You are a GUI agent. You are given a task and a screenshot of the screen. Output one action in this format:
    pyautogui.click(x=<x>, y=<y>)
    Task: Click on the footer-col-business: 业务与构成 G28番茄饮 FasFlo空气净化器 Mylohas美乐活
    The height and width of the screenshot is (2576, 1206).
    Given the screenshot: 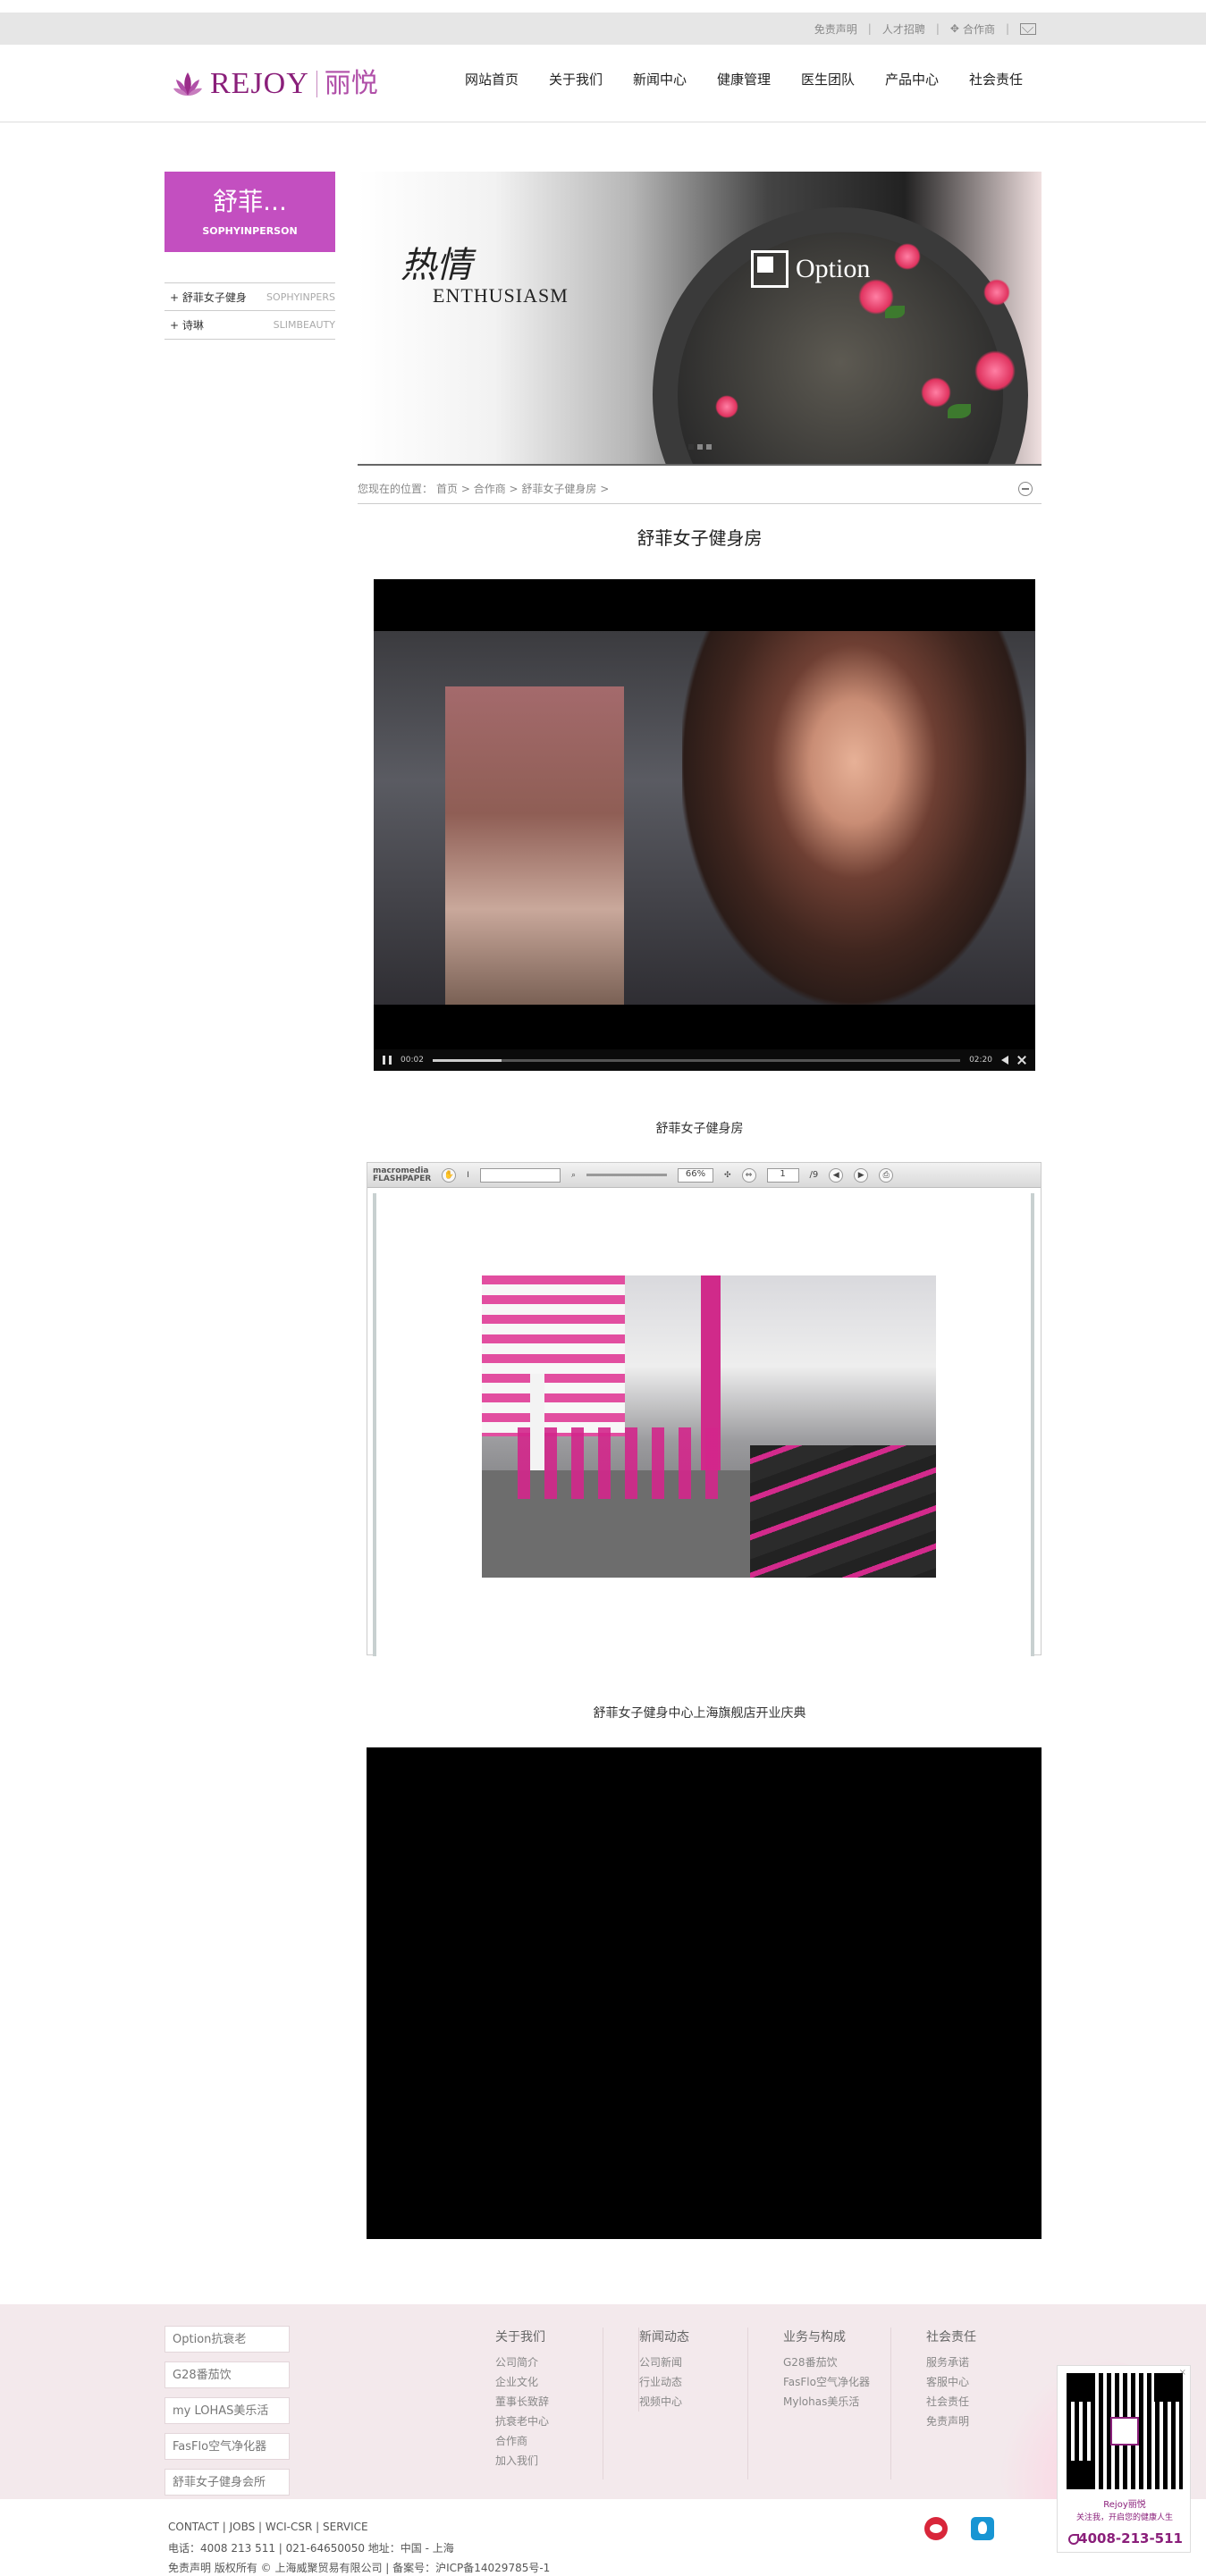 What is the action you would take?
    pyautogui.click(x=850, y=2370)
    